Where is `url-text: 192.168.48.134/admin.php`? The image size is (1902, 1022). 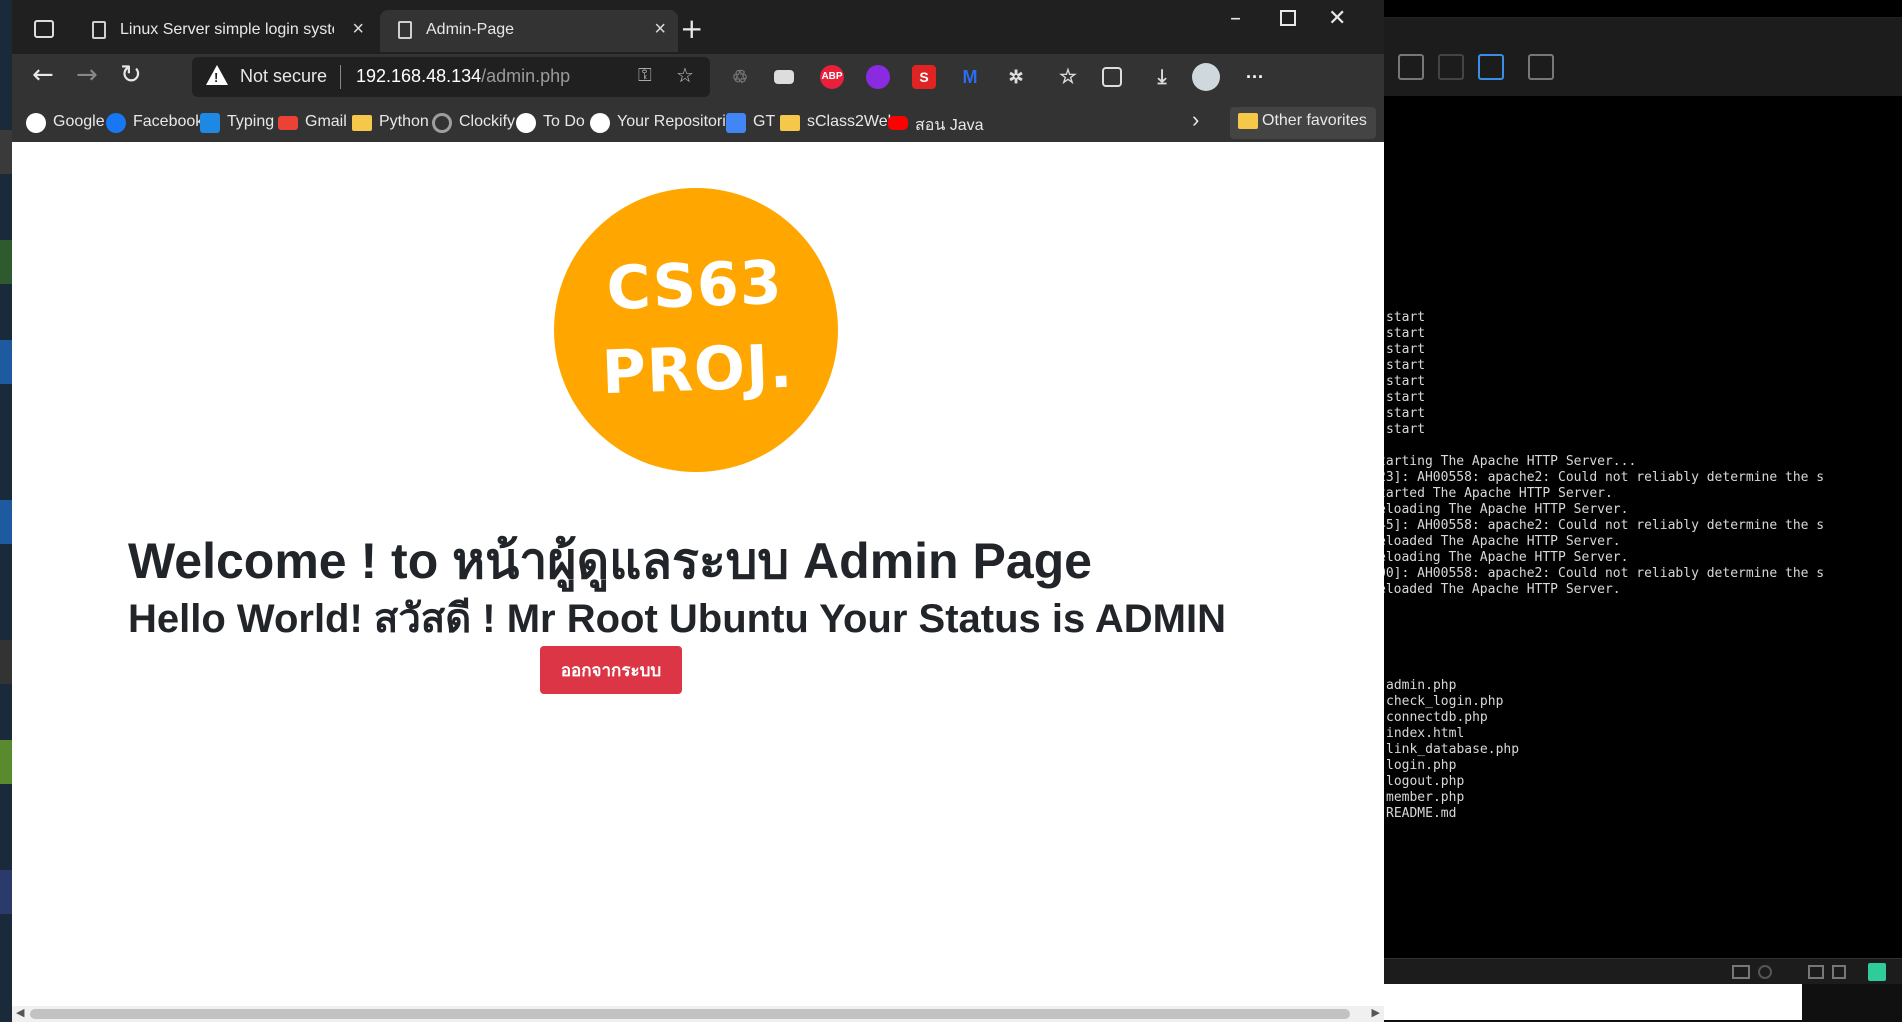 url-text: 192.168.48.134/admin.php is located at coordinates (463, 76).